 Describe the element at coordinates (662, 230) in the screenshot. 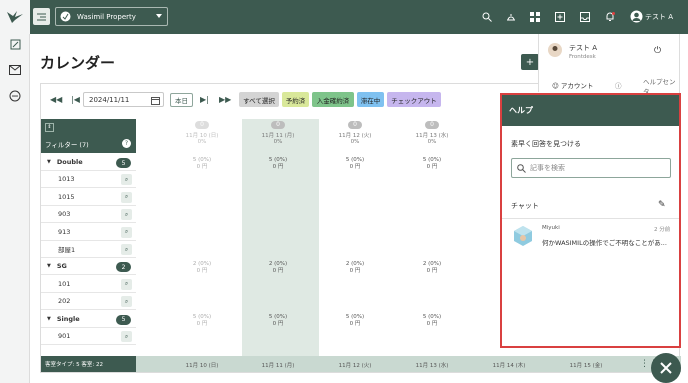

I see `message-time: 2 分前` at that location.